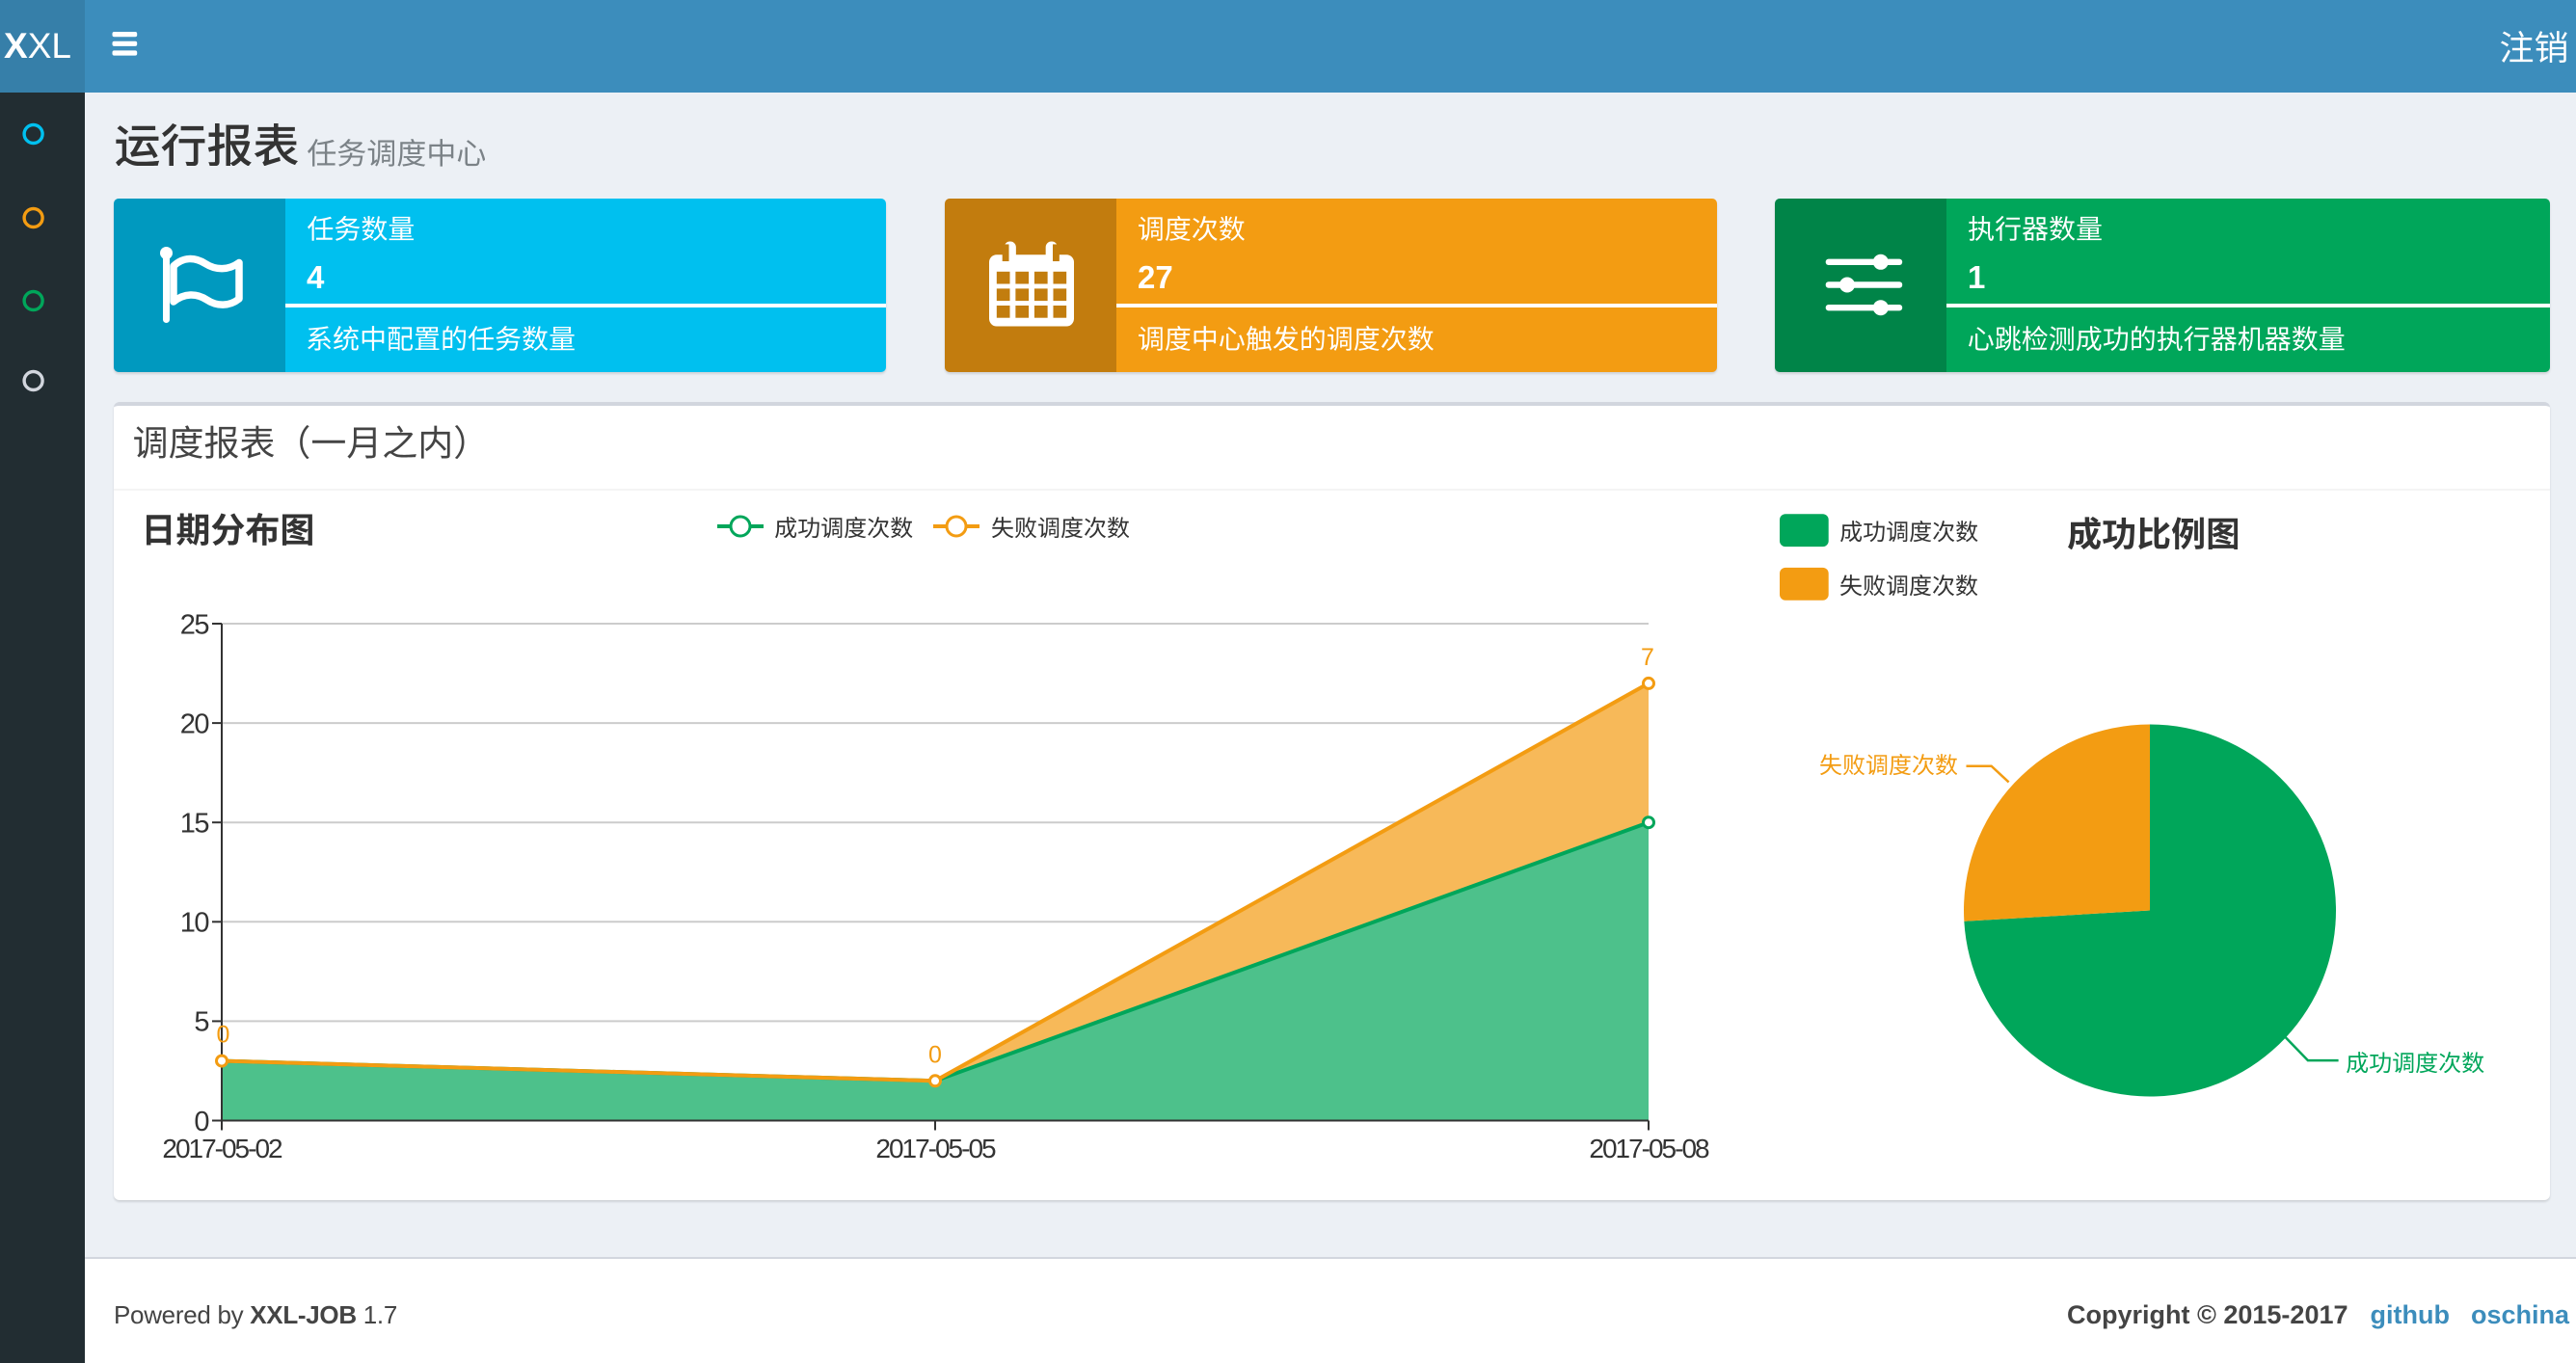 This screenshot has width=2576, height=1363. I want to click on svg-text: 2017-05-02, so click(222, 1148).